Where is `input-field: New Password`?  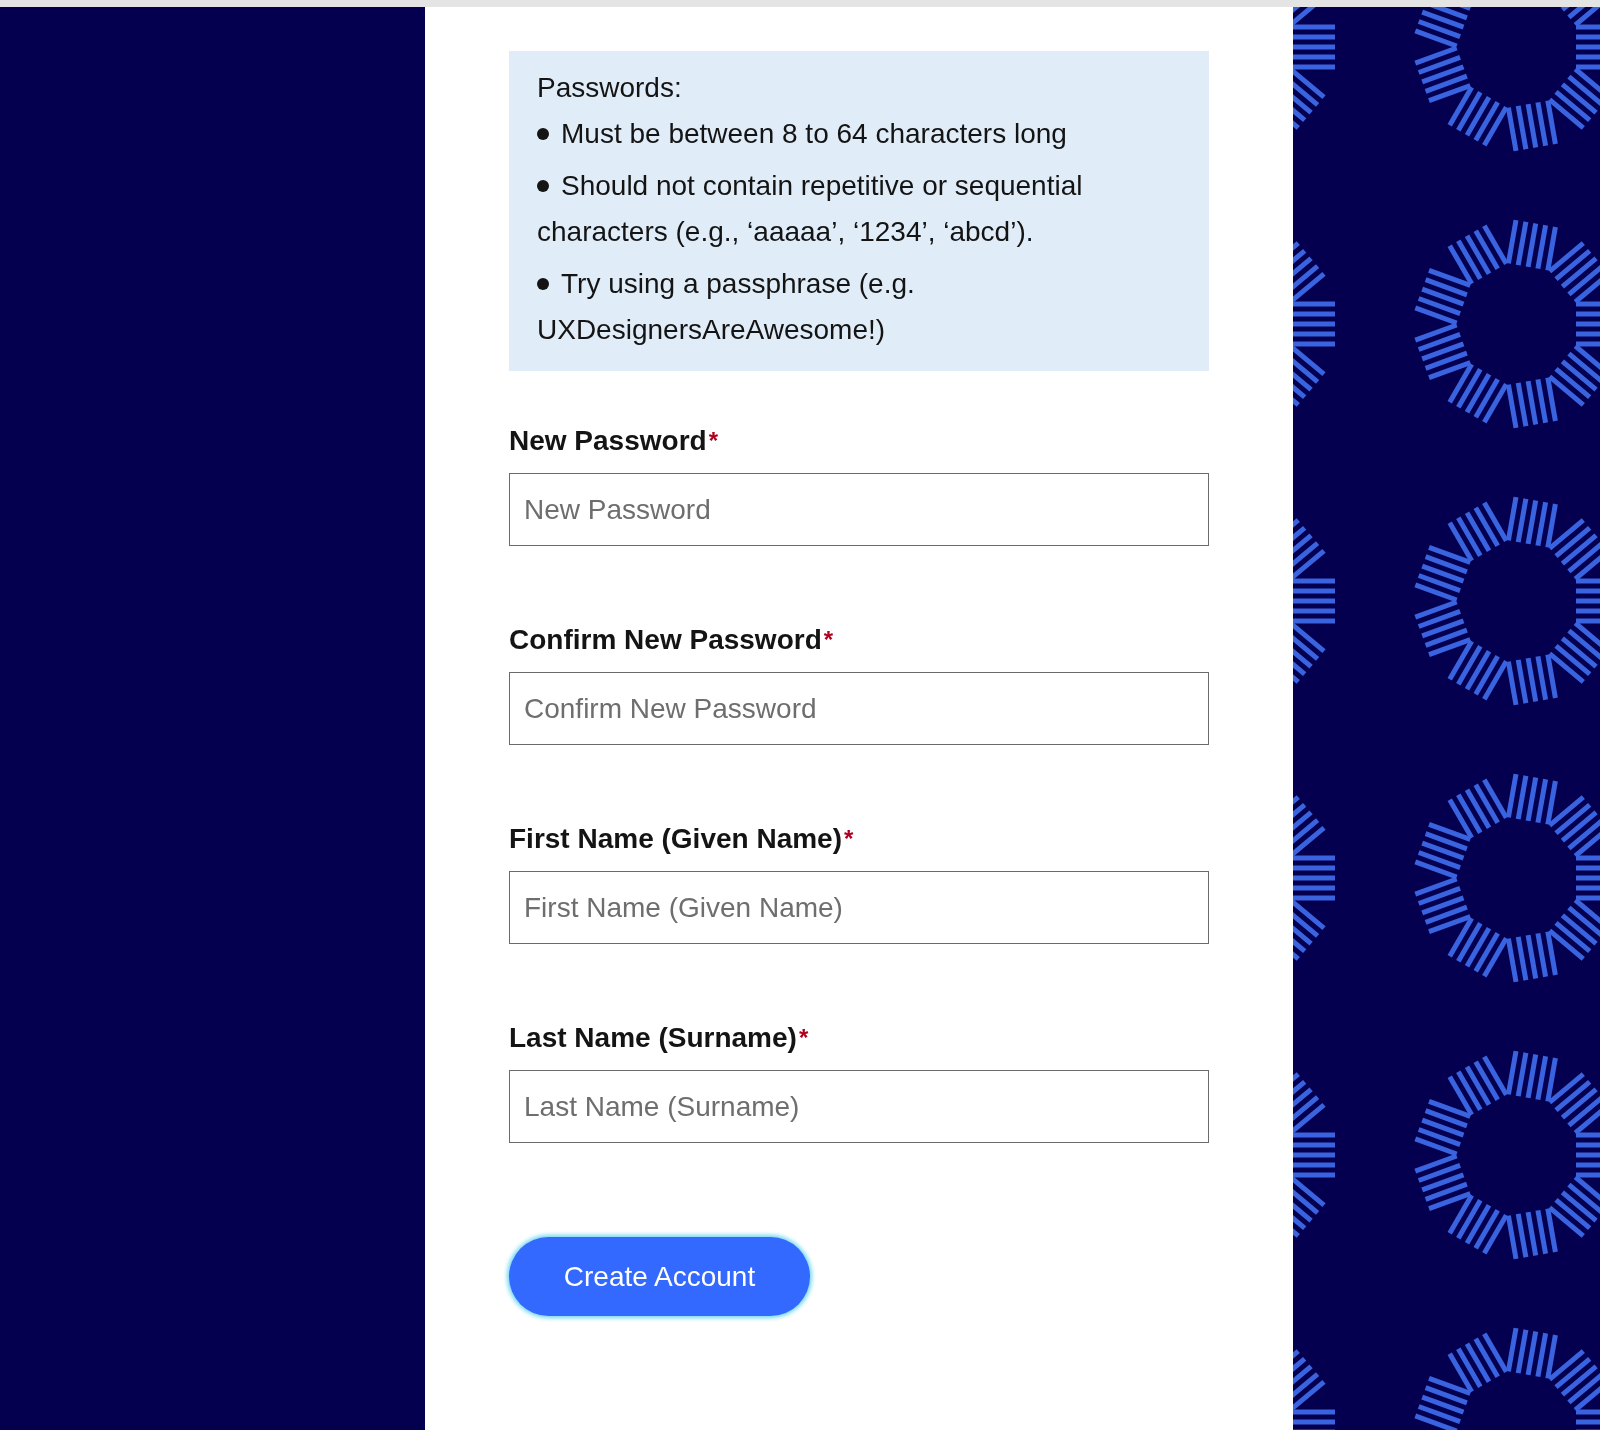
input-field: New Password is located at coordinates (859, 509).